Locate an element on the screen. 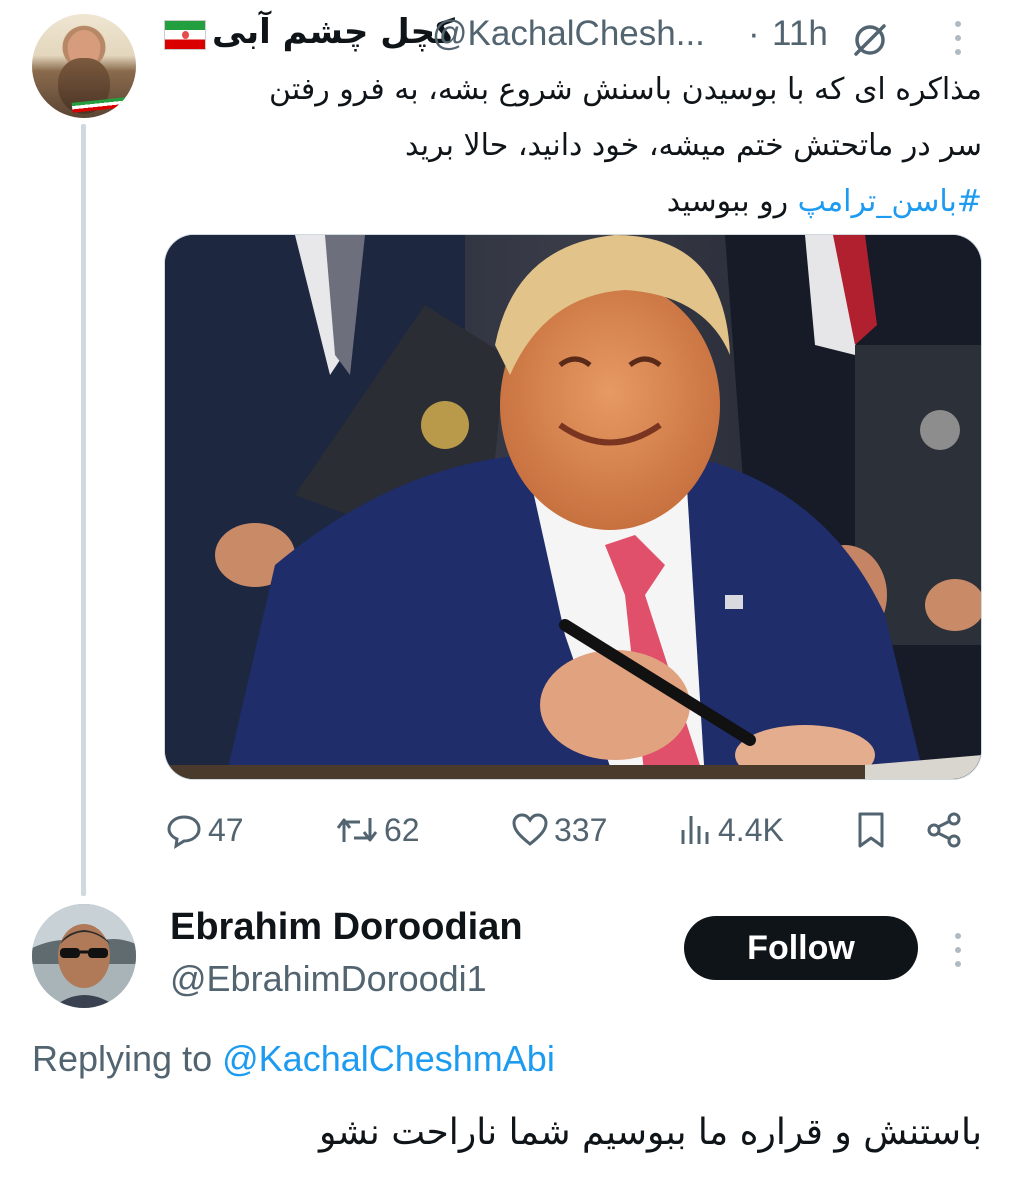 The width and height of the screenshot is (1012, 1200). reply-author-avatar is located at coordinates (84, 956).